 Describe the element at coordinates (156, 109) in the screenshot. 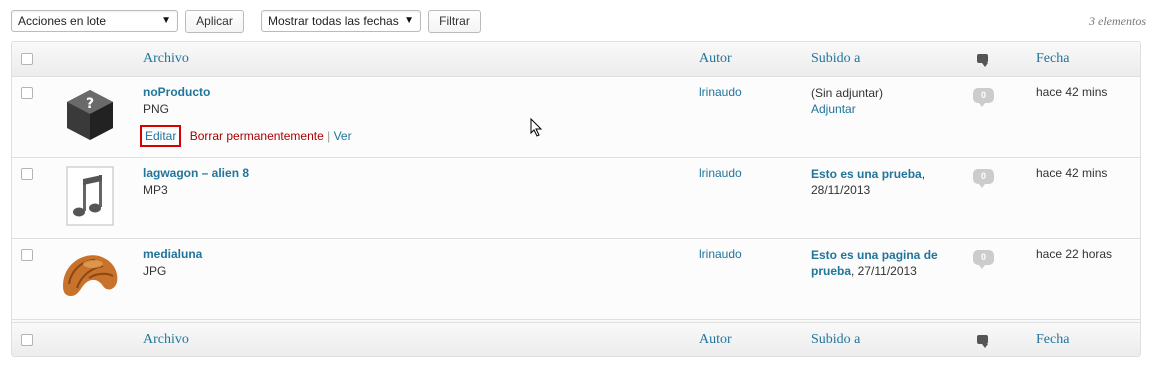

I see `file-type: PNG` at that location.